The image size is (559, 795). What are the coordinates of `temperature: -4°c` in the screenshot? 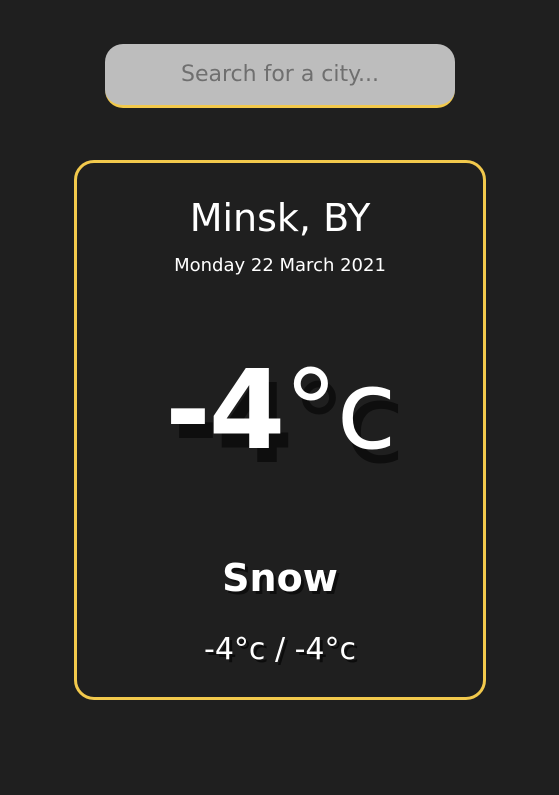 It's located at (280, 410).